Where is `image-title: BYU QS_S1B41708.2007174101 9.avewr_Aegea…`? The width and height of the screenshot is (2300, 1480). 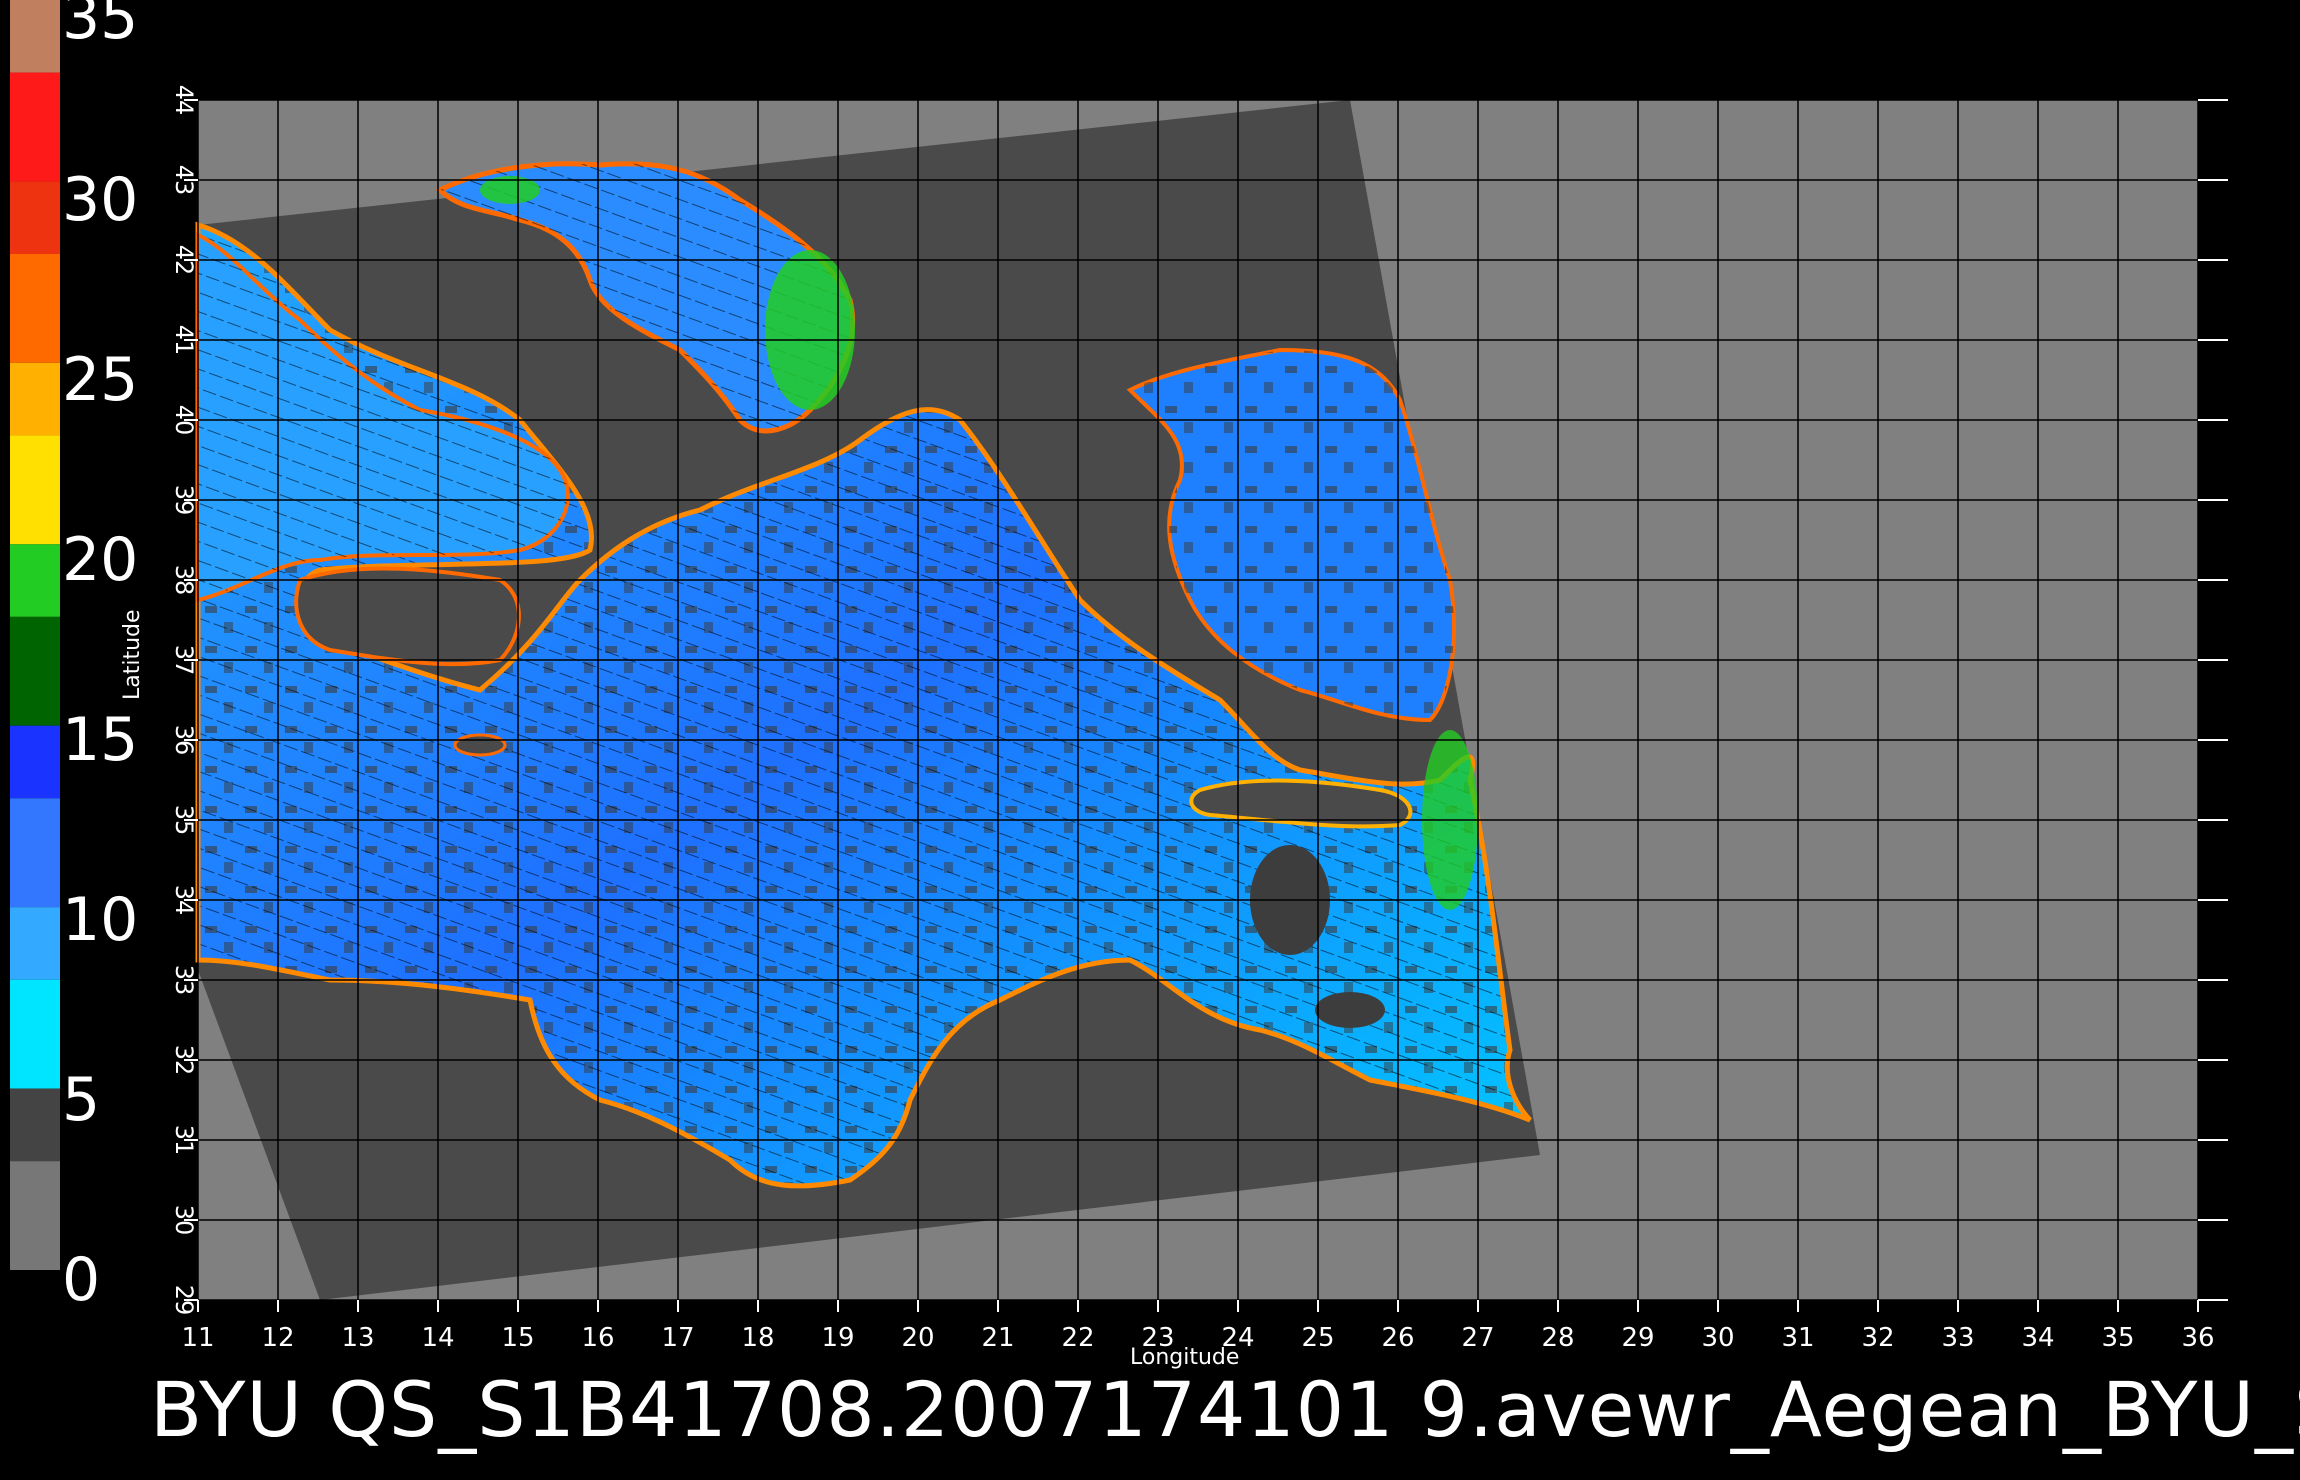 image-title: BYU QS_S1B41708.2007174101 9.avewr_Aegea… is located at coordinates (1225, 1409).